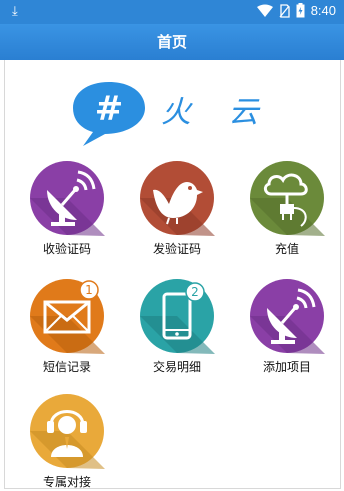 The height and width of the screenshot is (491, 344). Describe the element at coordinates (172, 42) in the screenshot. I see `page-title: 首页` at that location.